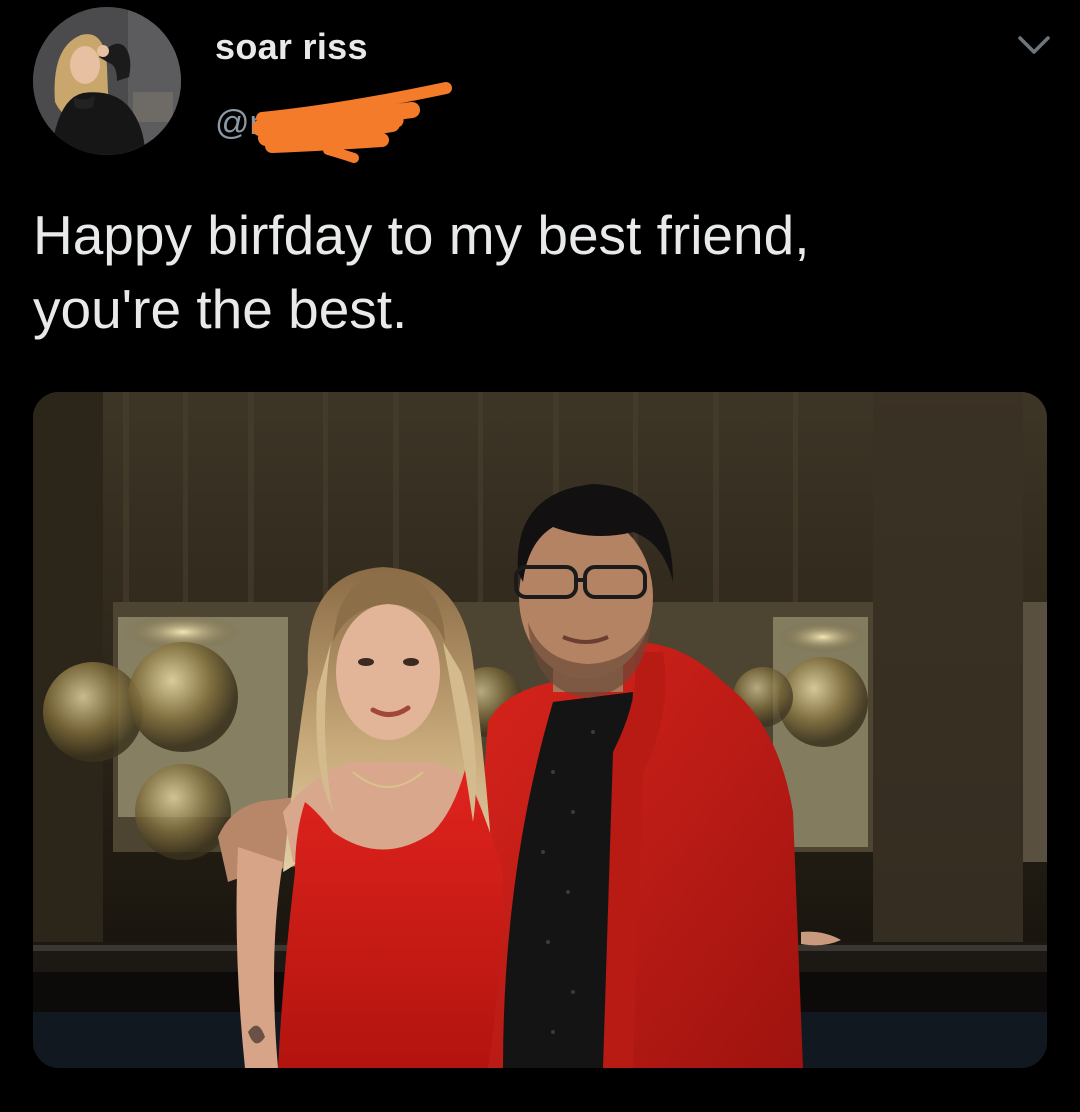  I want to click on avatar, so click(107, 81).